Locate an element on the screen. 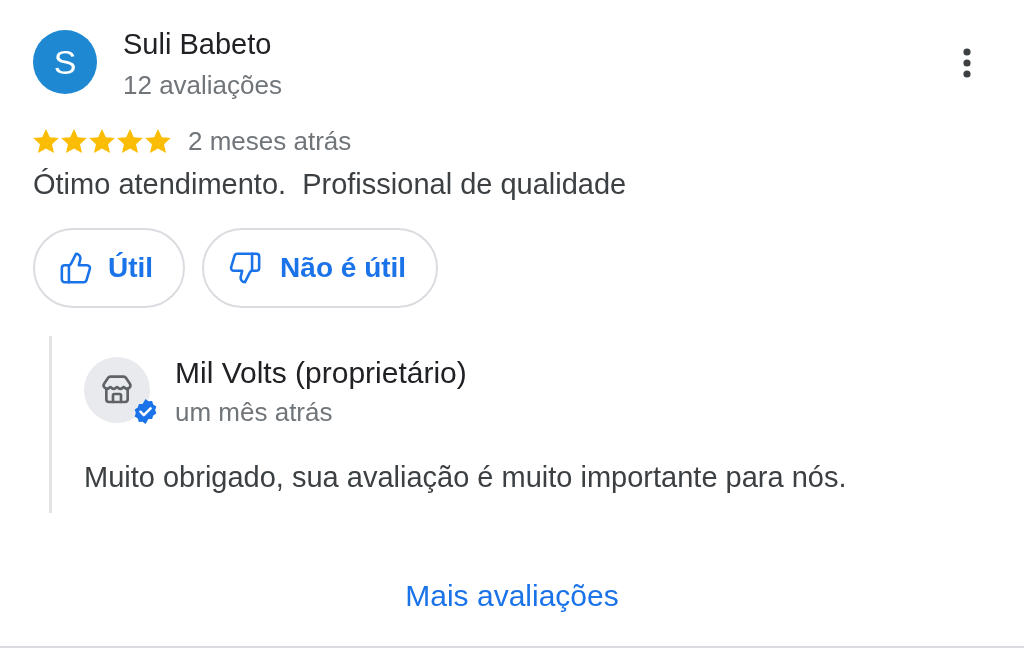  more-reviews-link: Mais avaliações is located at coordinates (512, 596).